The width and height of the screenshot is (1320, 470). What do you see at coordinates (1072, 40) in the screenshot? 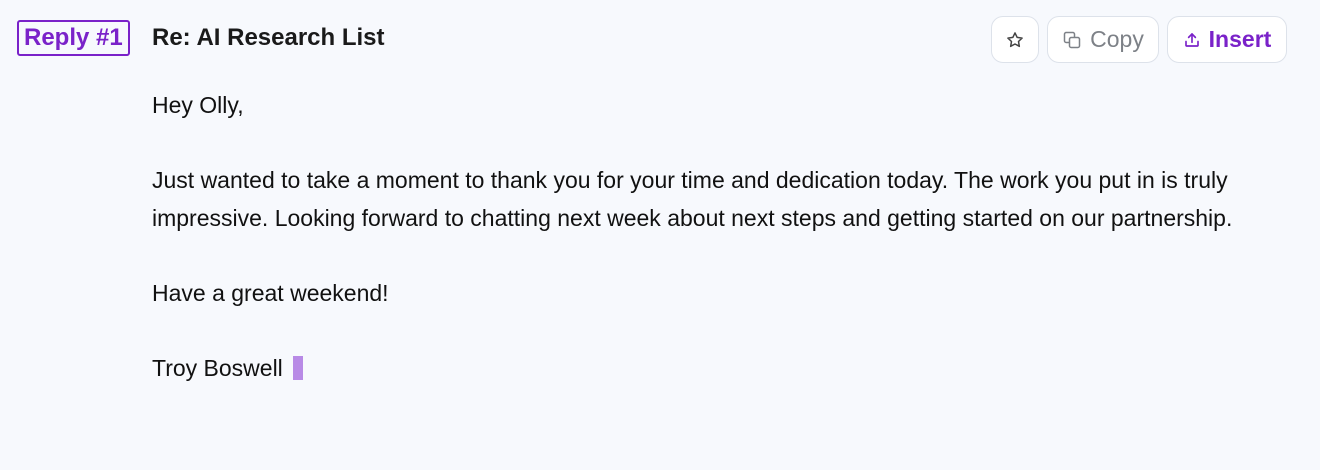
I see `copy-icon` at bounding box center [1072, 40].